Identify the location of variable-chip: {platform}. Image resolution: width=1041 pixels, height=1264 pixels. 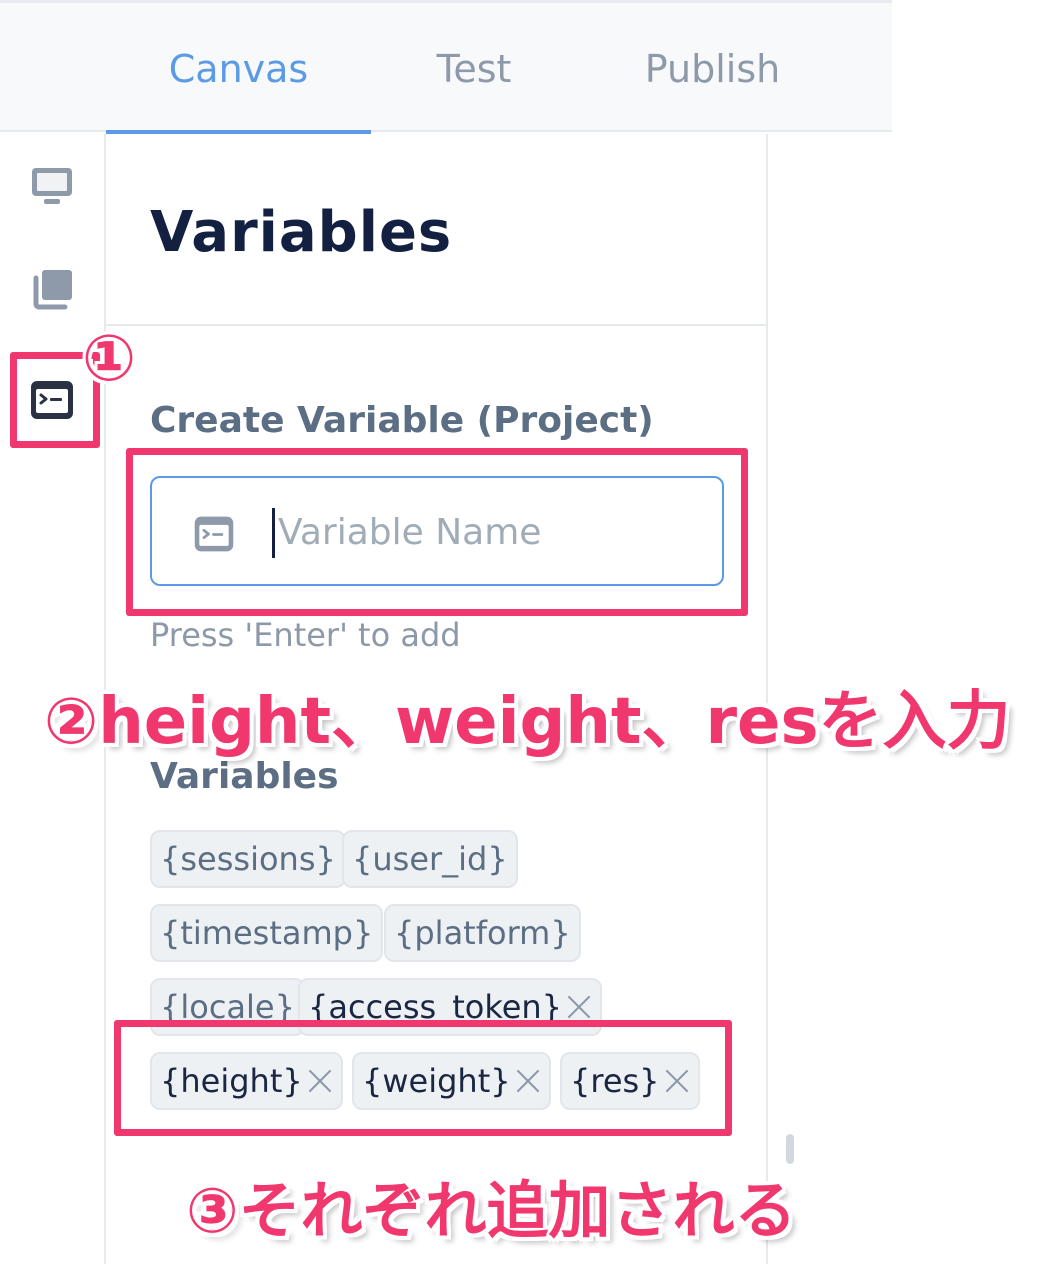
(482, 933).